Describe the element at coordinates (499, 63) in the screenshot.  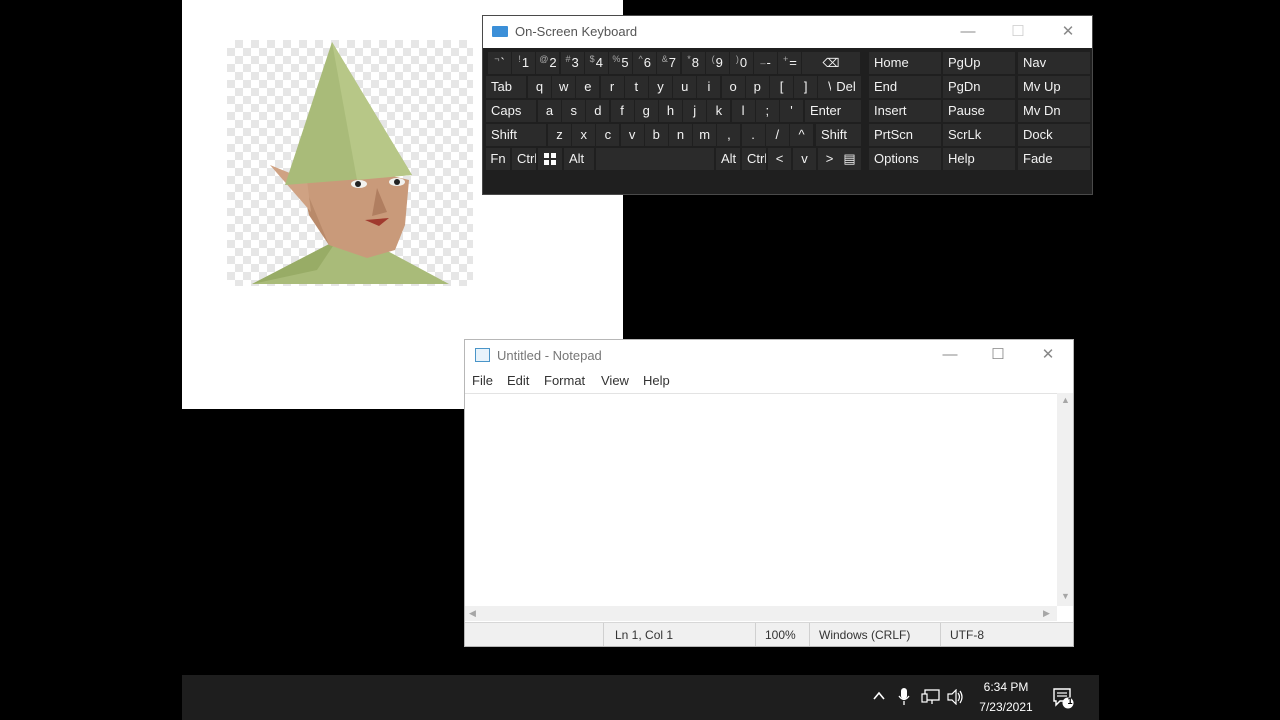
I see `key-`: ¬`` at that location.